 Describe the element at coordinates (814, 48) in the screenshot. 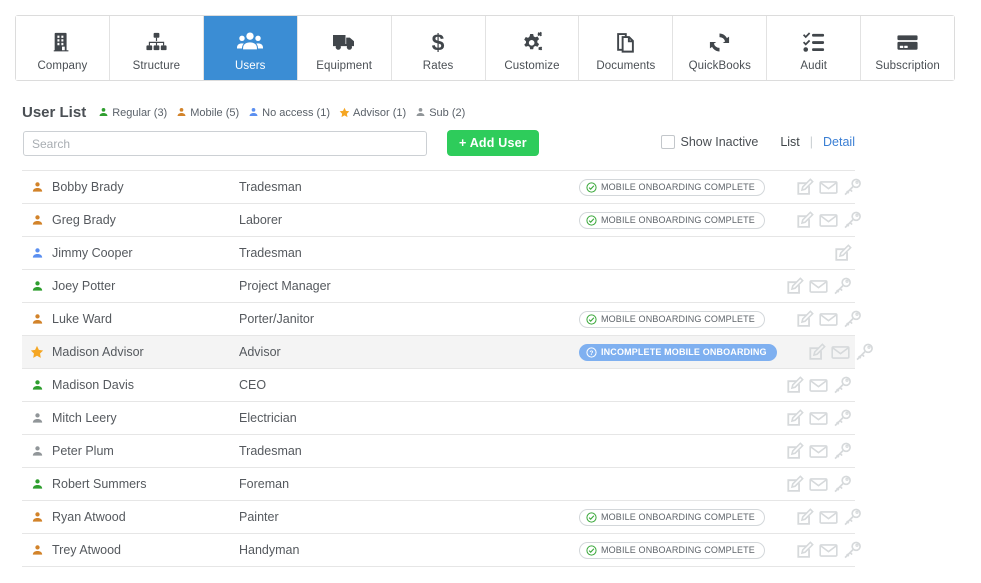

I see `nav-tab-audit: Audit` at that location.